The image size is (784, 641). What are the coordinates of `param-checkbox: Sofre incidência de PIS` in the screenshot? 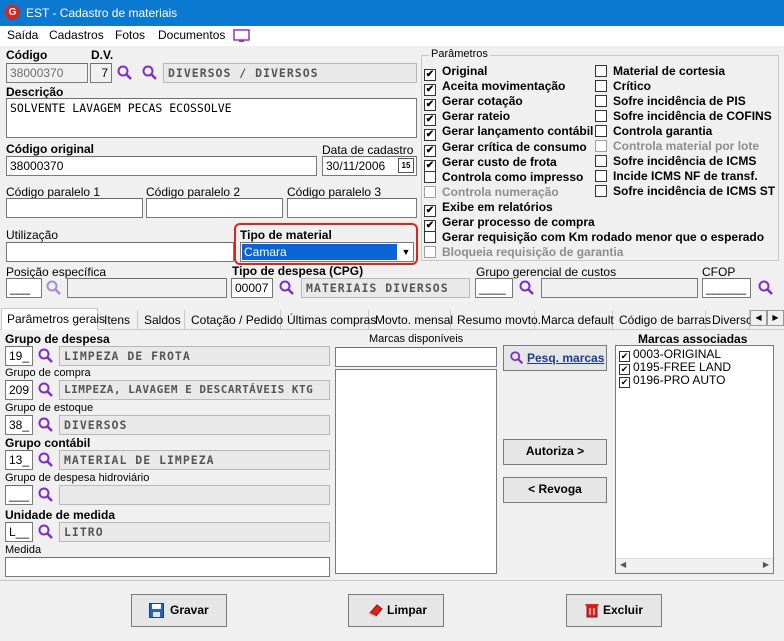 It's located at (670, 101).